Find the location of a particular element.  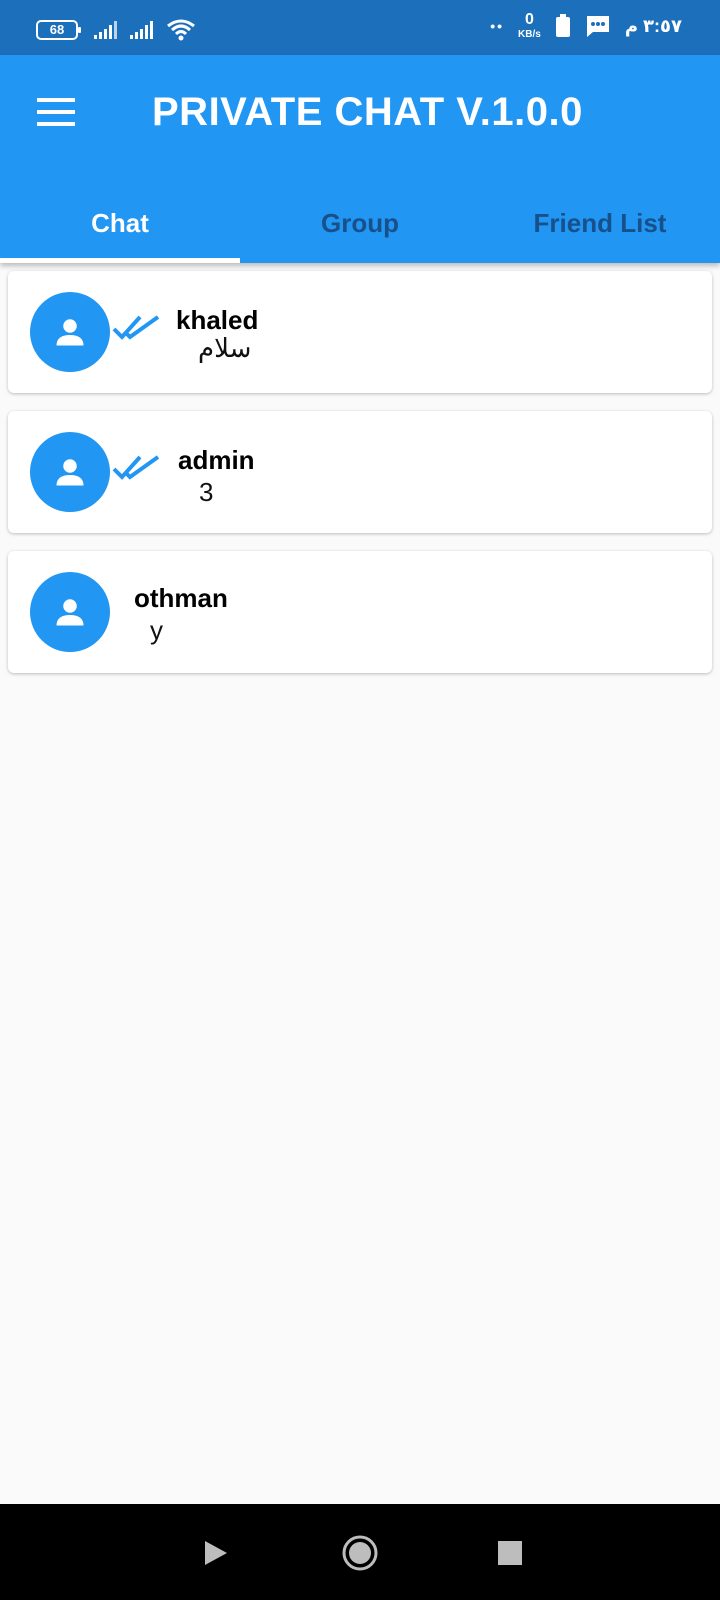

status-bar: 68 •• 0 KB/s ٣:٥٧ م is located at coordinates (360, 27).